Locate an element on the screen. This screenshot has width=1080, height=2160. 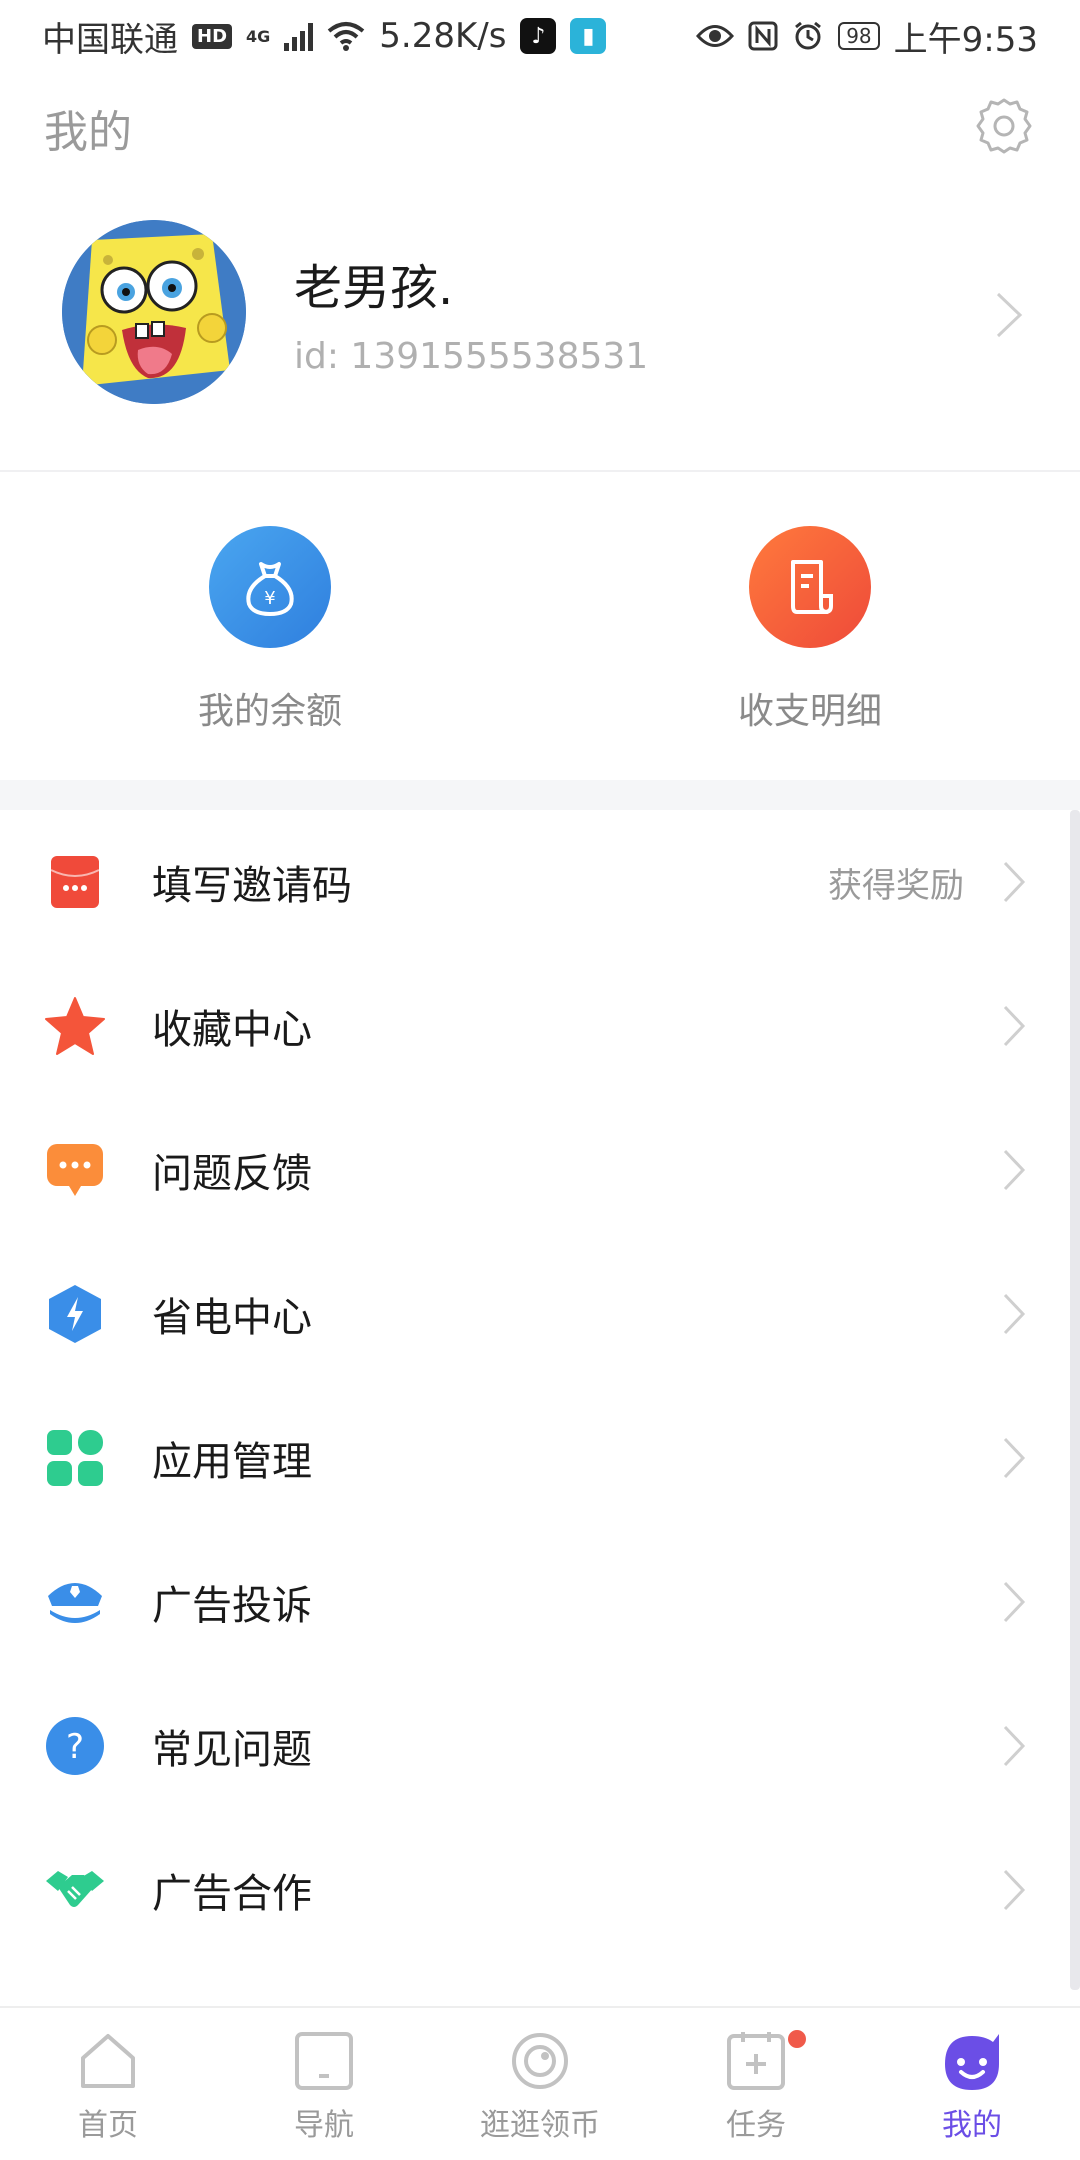
tiktok-icon: ♪ is located at coordinates (538, 36).